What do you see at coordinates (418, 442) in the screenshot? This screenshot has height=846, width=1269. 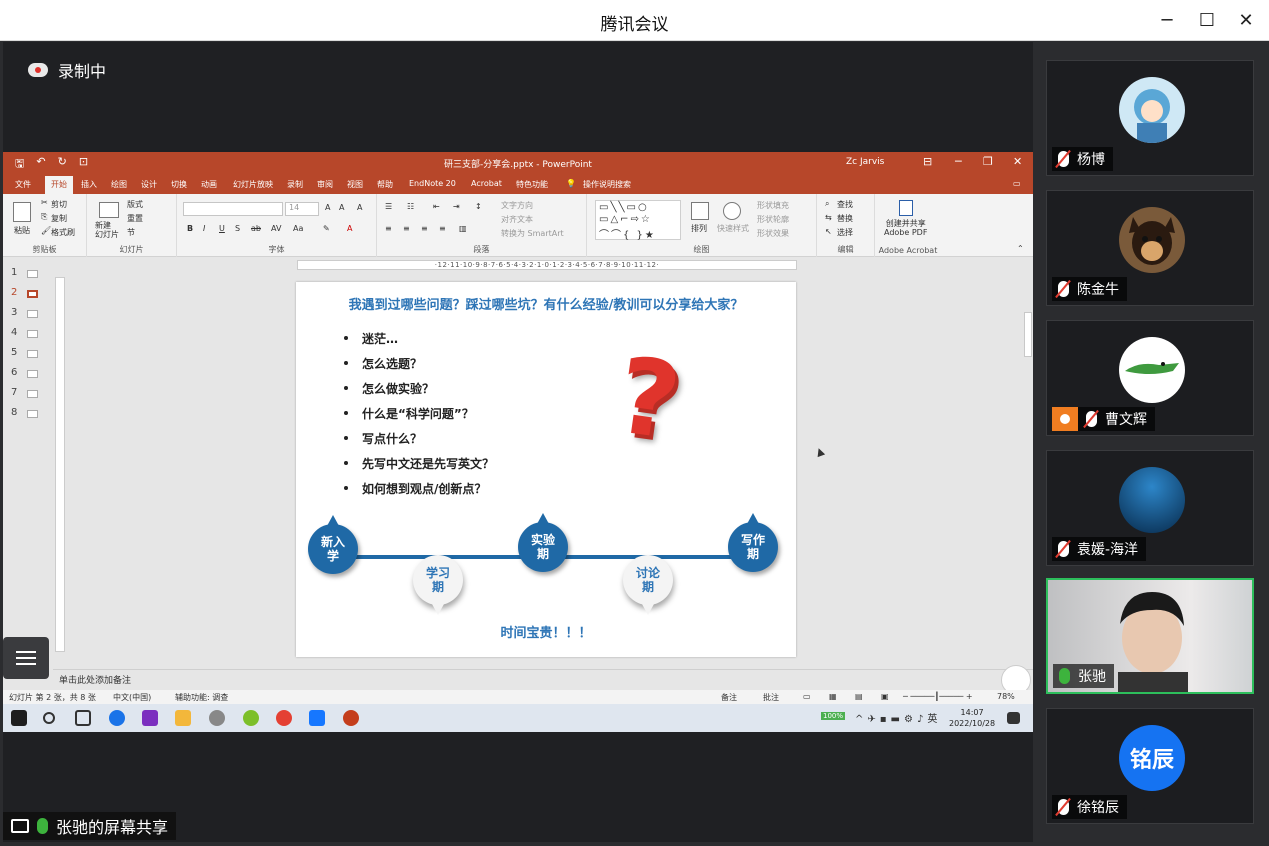 I see `bullet-item: 写点什么？` at bounding box center [418, 442].